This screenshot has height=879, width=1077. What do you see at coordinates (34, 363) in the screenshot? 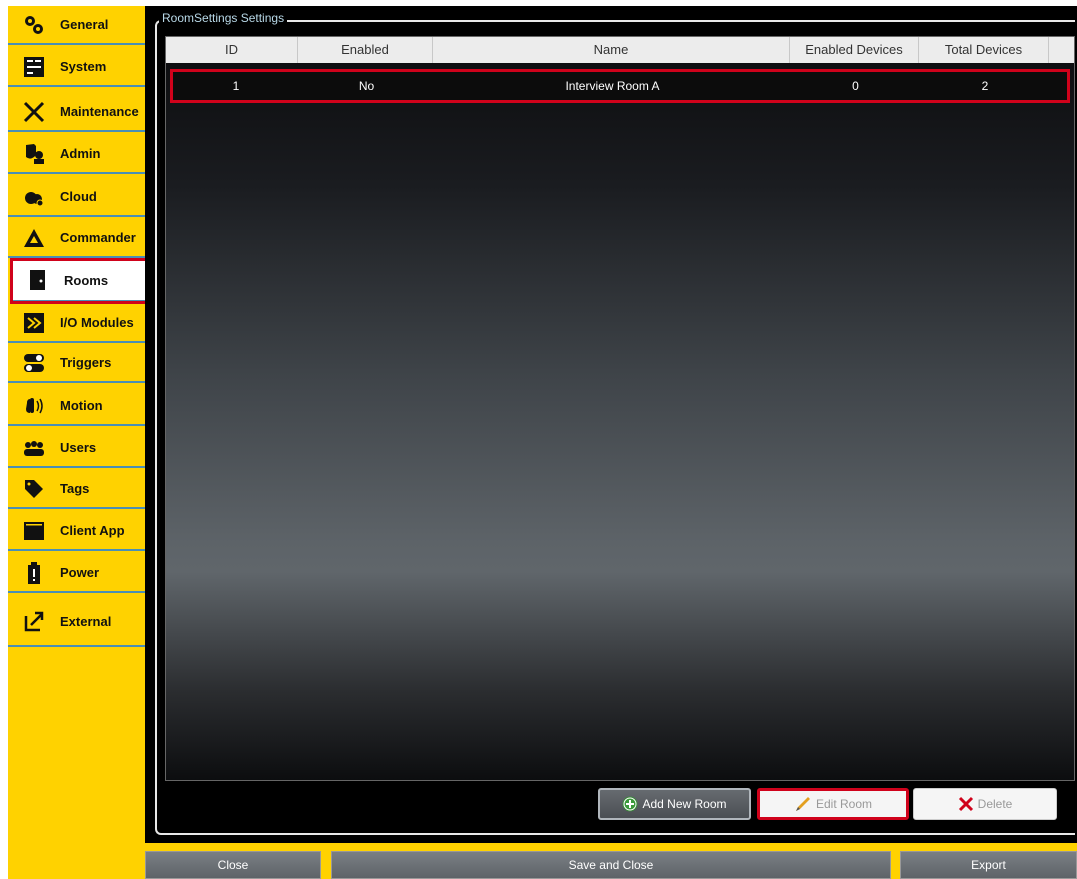
I see `toggle-icon` at bounding box center [34, 363].